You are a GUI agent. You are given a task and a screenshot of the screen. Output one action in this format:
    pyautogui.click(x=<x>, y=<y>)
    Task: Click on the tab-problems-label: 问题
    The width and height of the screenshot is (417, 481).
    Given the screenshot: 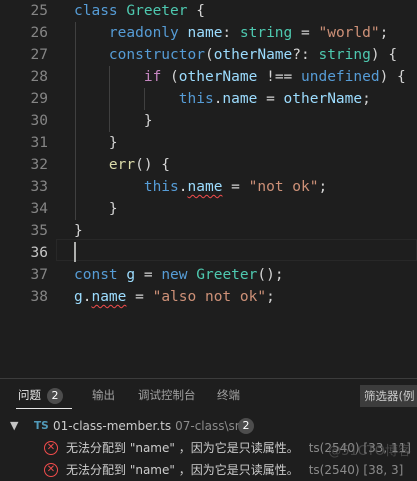 What is the action you would take?
    pyautogui.click(x=29, y=395)
    